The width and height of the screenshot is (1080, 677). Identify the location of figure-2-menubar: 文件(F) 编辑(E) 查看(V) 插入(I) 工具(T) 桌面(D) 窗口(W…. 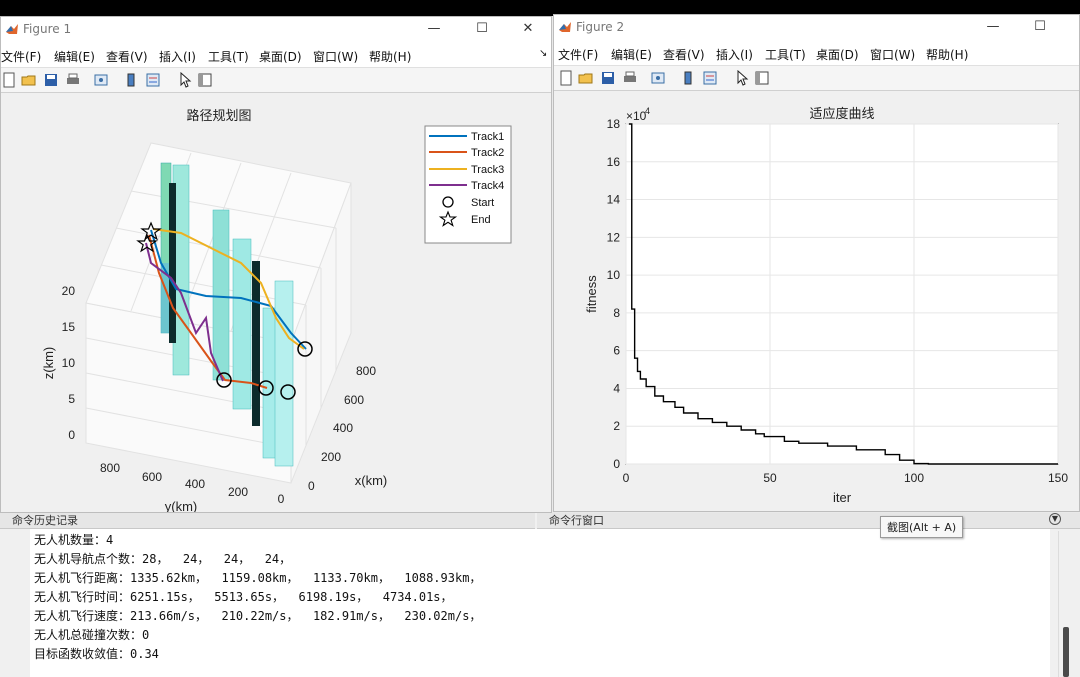
(816, 53).